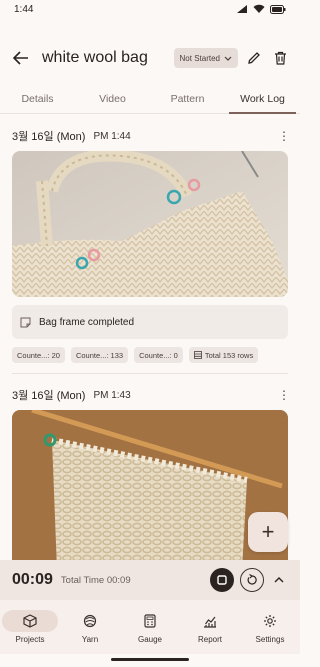 The width and height of the screenshot is (320, 667). Describe the element at coordinates (150, 621) in the screenshot. I see `calculator-icon` at that location.